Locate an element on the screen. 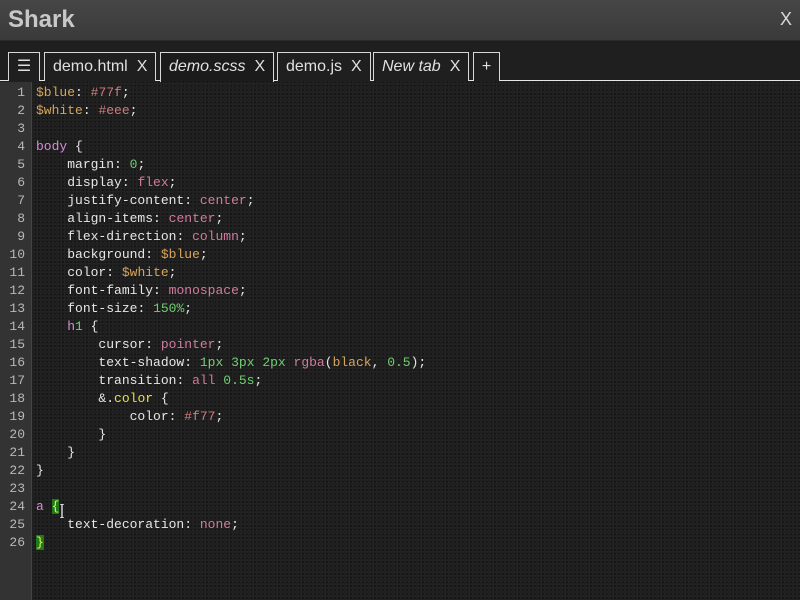 This screenshot has width=800, height=600. line-number: 23 is located at coordinates (17, 488).